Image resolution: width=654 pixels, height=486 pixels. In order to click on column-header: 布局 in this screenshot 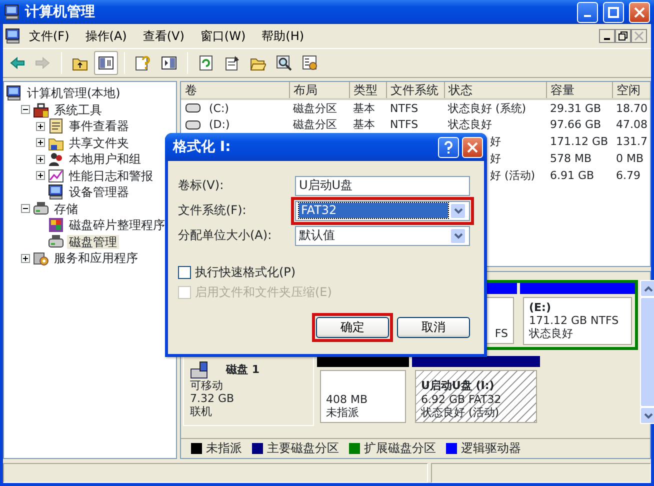, I will do `click(319, 91)`.